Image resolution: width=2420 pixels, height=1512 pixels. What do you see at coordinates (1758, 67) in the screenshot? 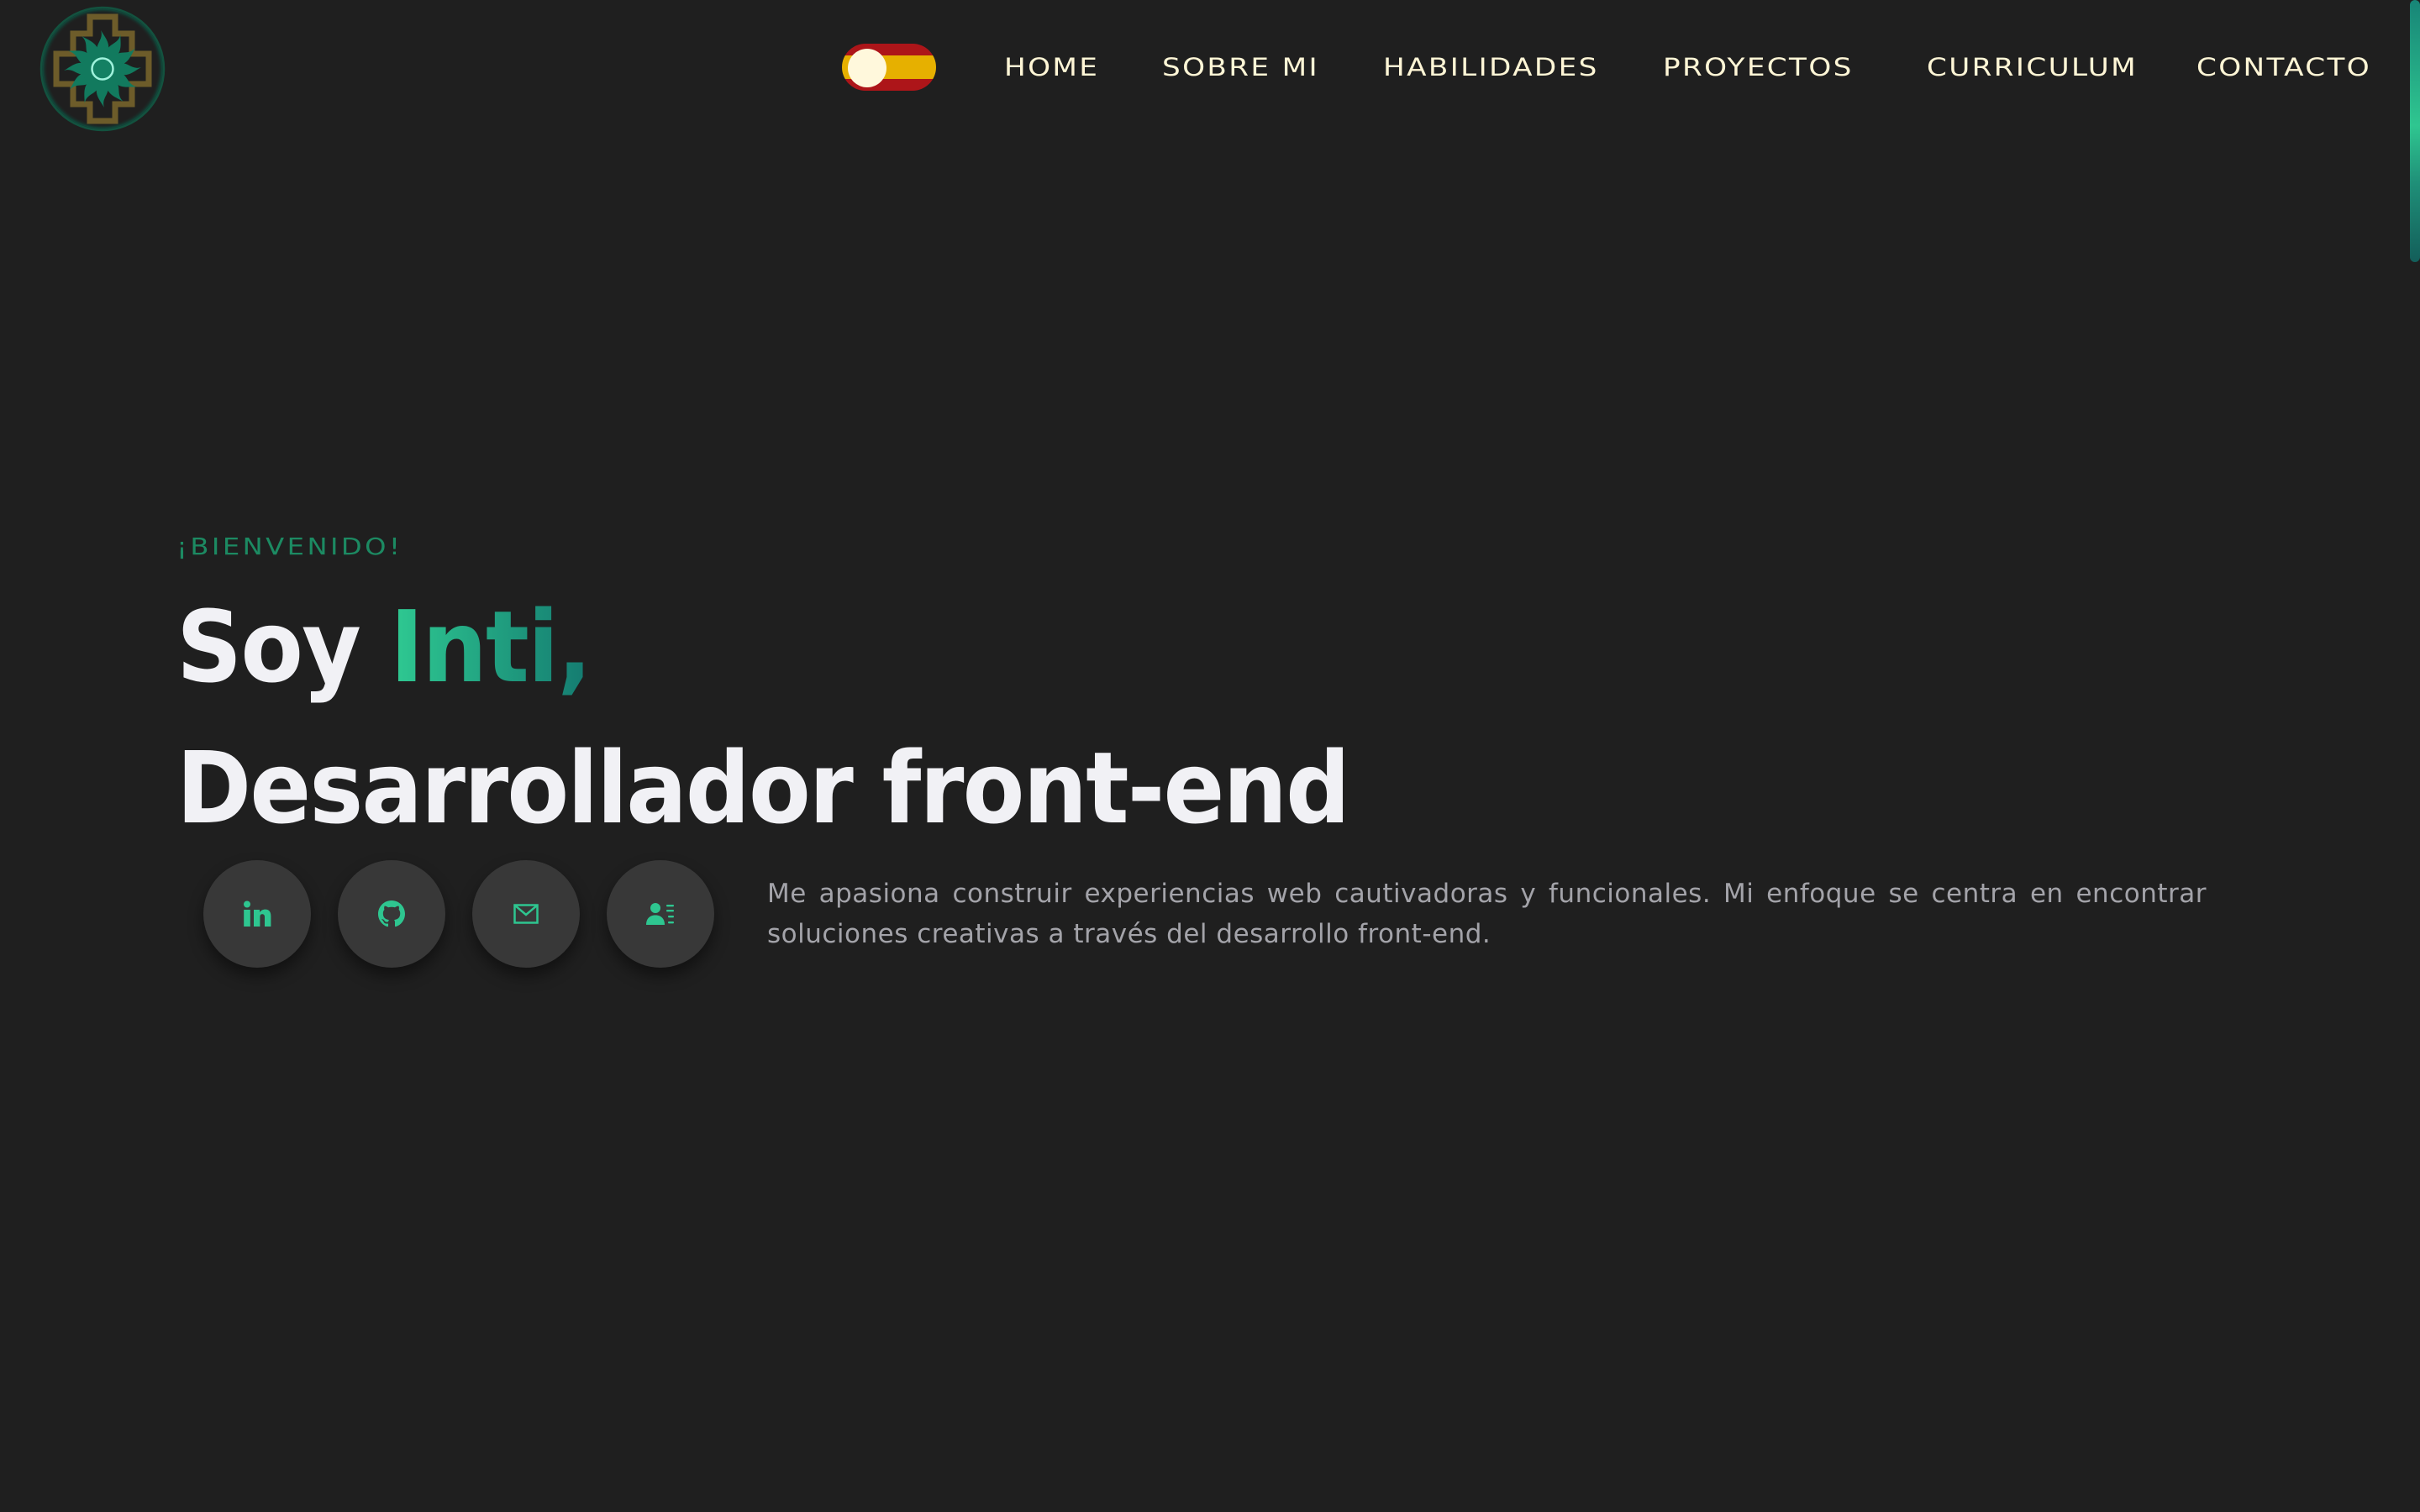
I see `nav-proyectos: PROYECTOS` at bounding box center [1758, 67].